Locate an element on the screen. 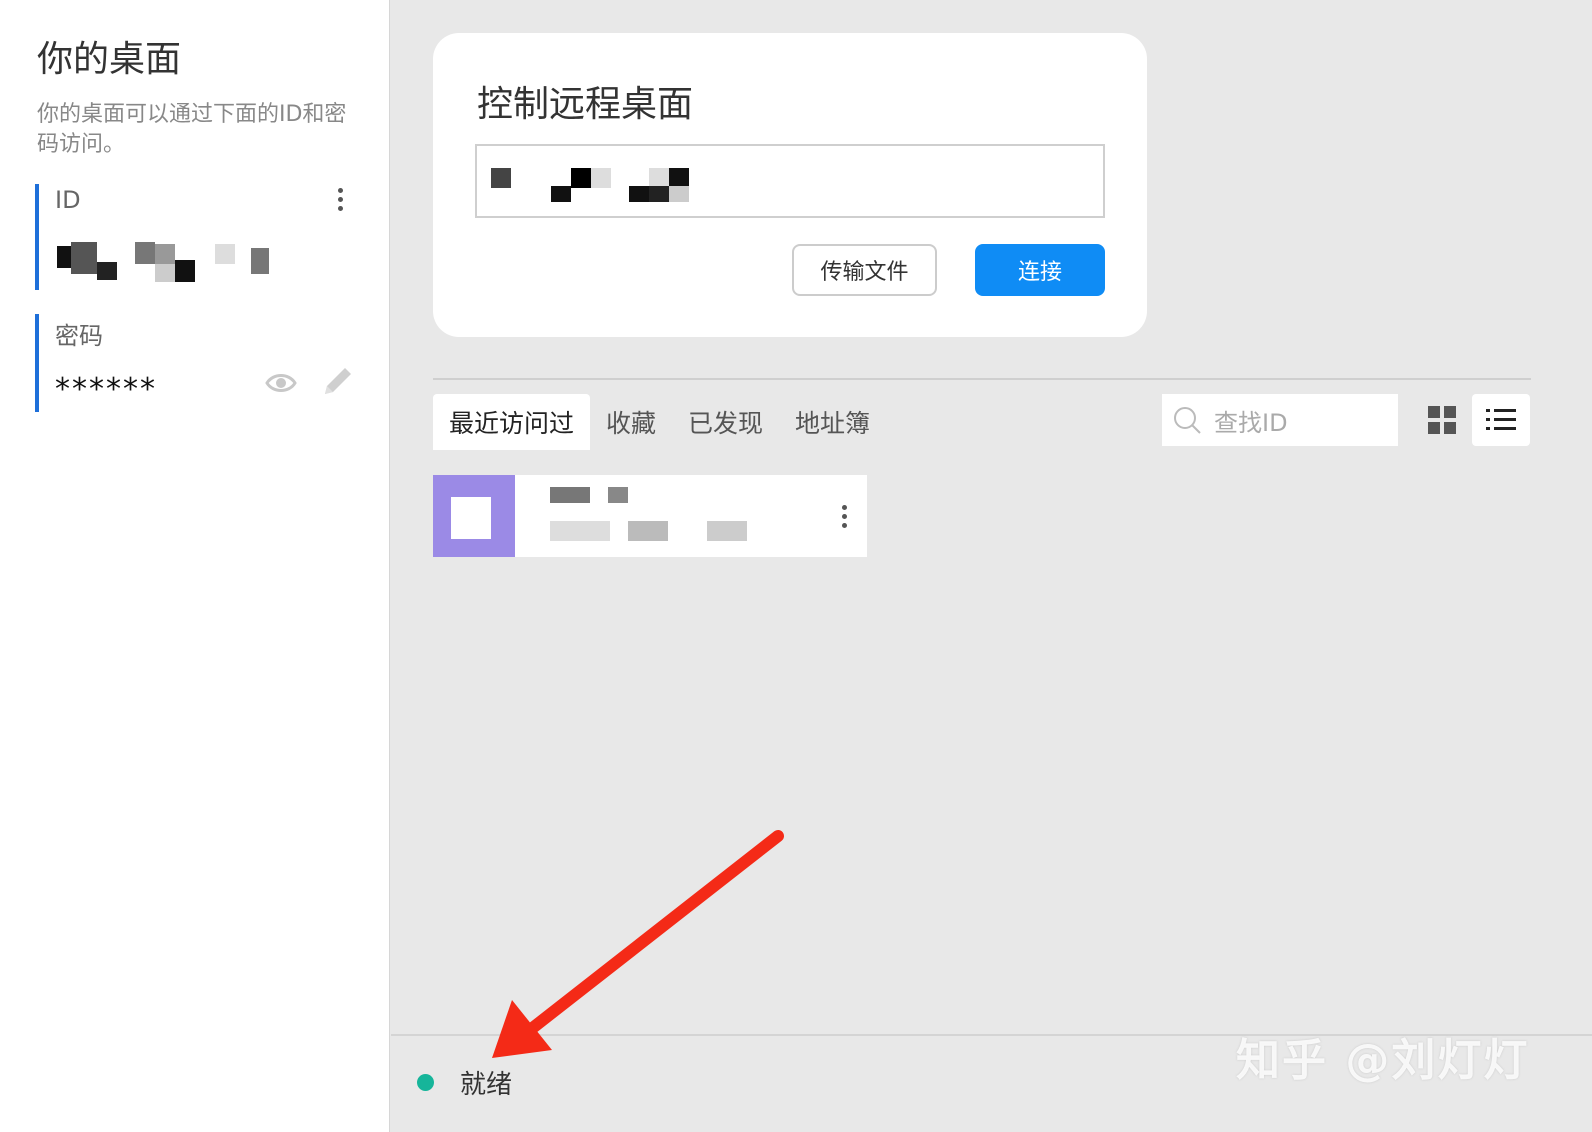 This screenshot has width=1592, height=1132. grid-view-button is located at coordinates (1442, 420).